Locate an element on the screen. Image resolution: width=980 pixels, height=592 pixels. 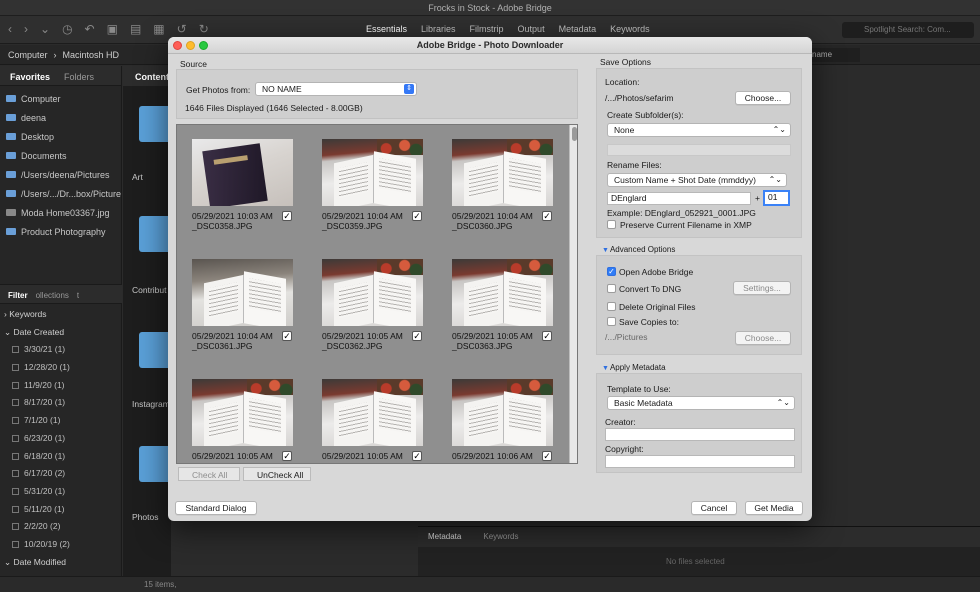
tab-favorites: Favorites is located at coordinates (30, 78).